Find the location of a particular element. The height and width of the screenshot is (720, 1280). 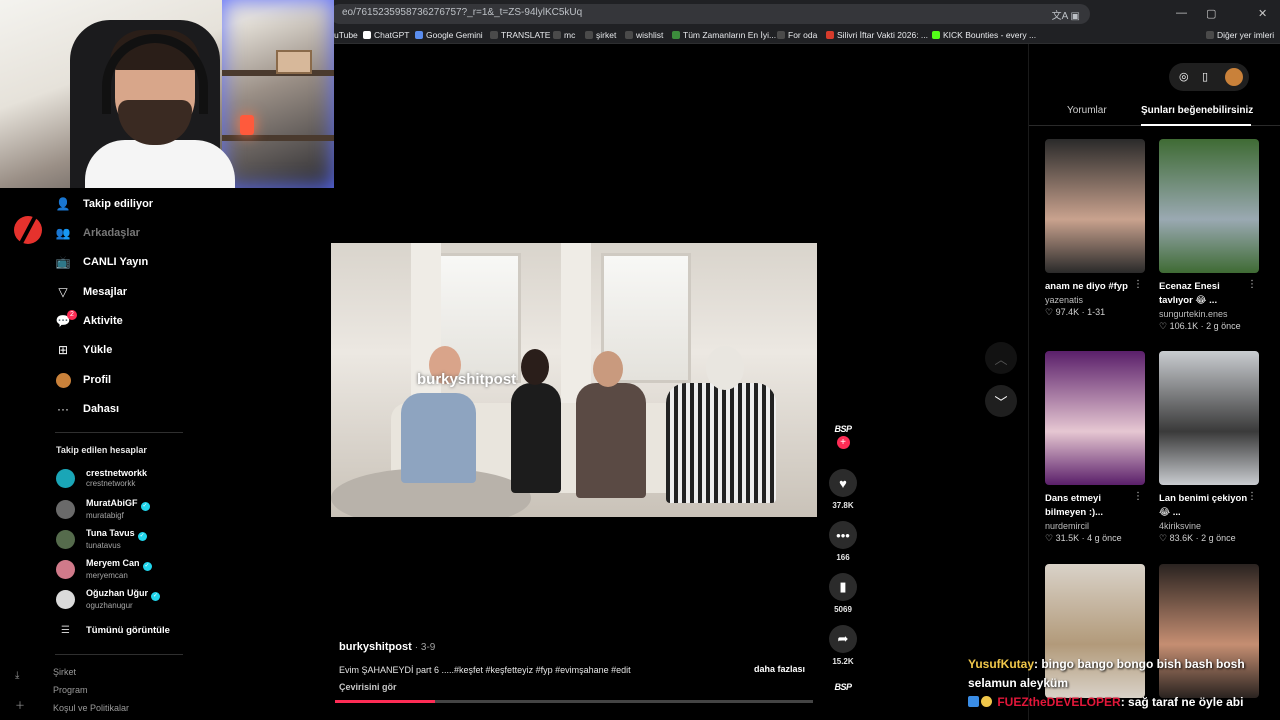

streamer-body is located at coordinates (160, 164).